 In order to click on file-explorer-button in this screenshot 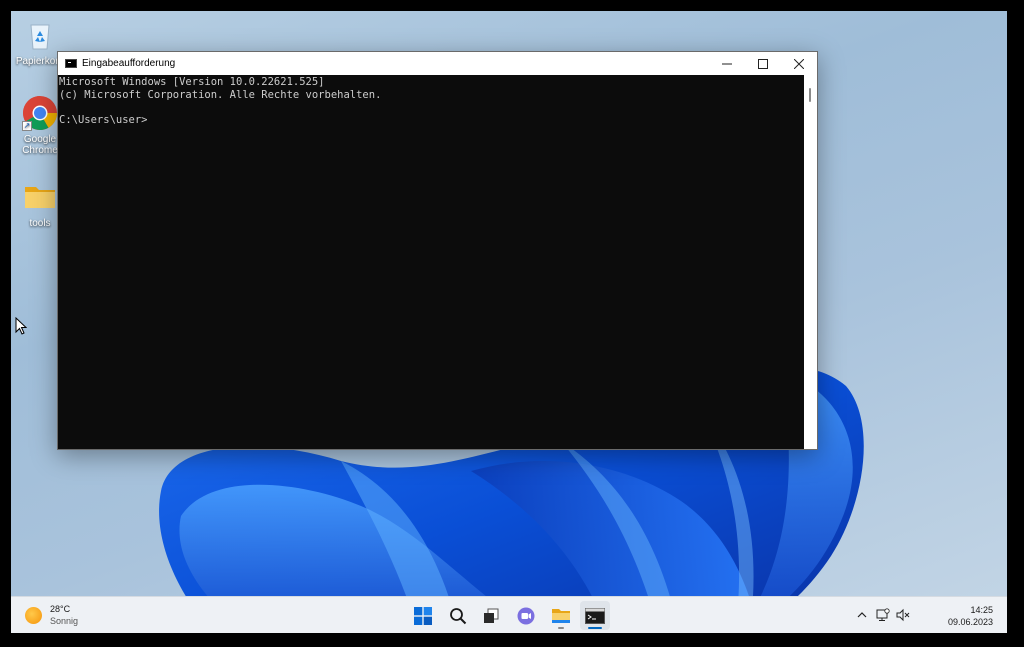, I will do `click(561, 615)`.